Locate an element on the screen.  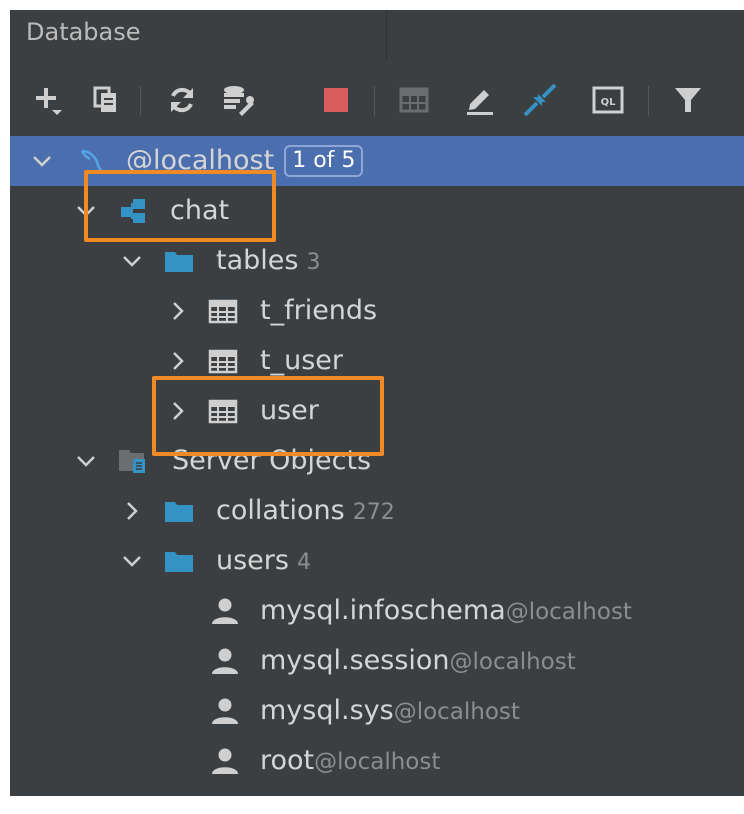
tree-node-table: t_friends is located at coordinates (377, 311).